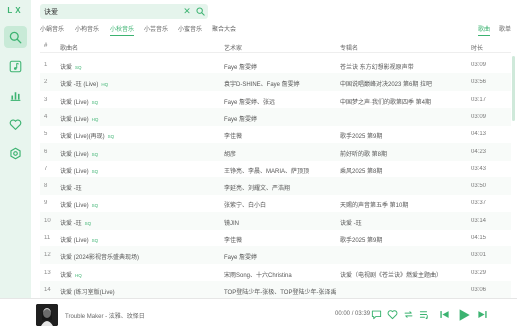 This screenshot has width=517, height=330. Describe the element at coordinates (479, 99) in the screenshot. I see `song-duration: 03:17` at that location.